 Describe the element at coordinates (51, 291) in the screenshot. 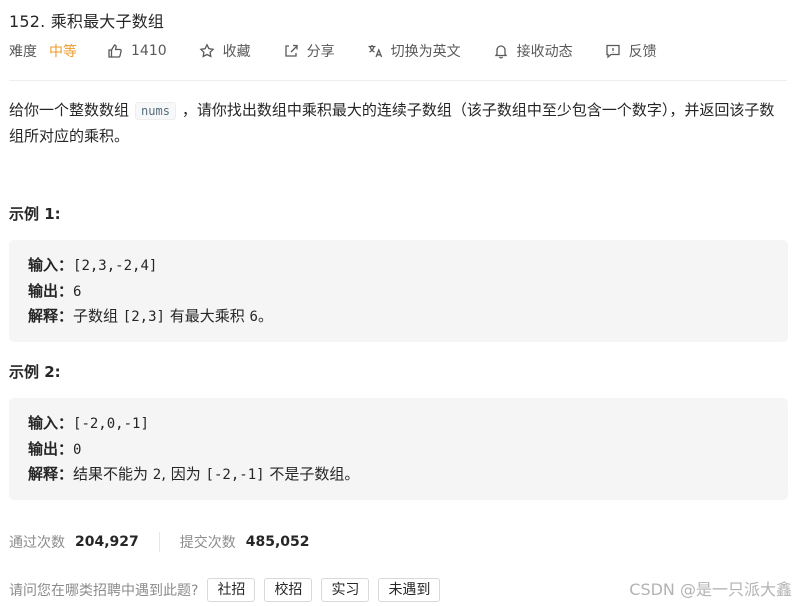

I see `example-1-output-label: 输出：` at that location.